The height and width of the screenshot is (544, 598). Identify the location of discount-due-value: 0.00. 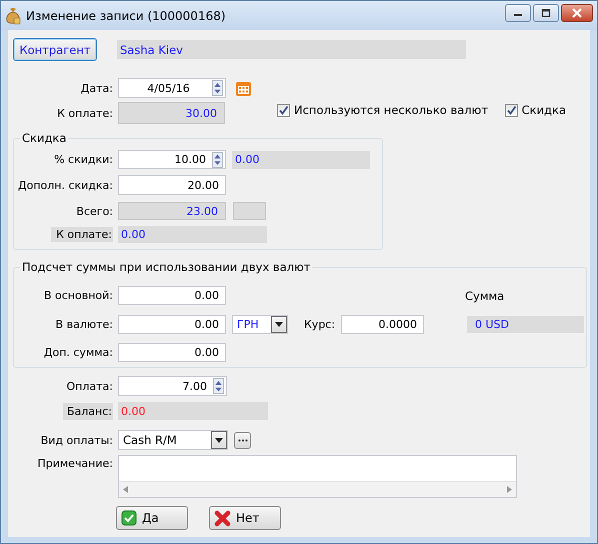
(192, 234).